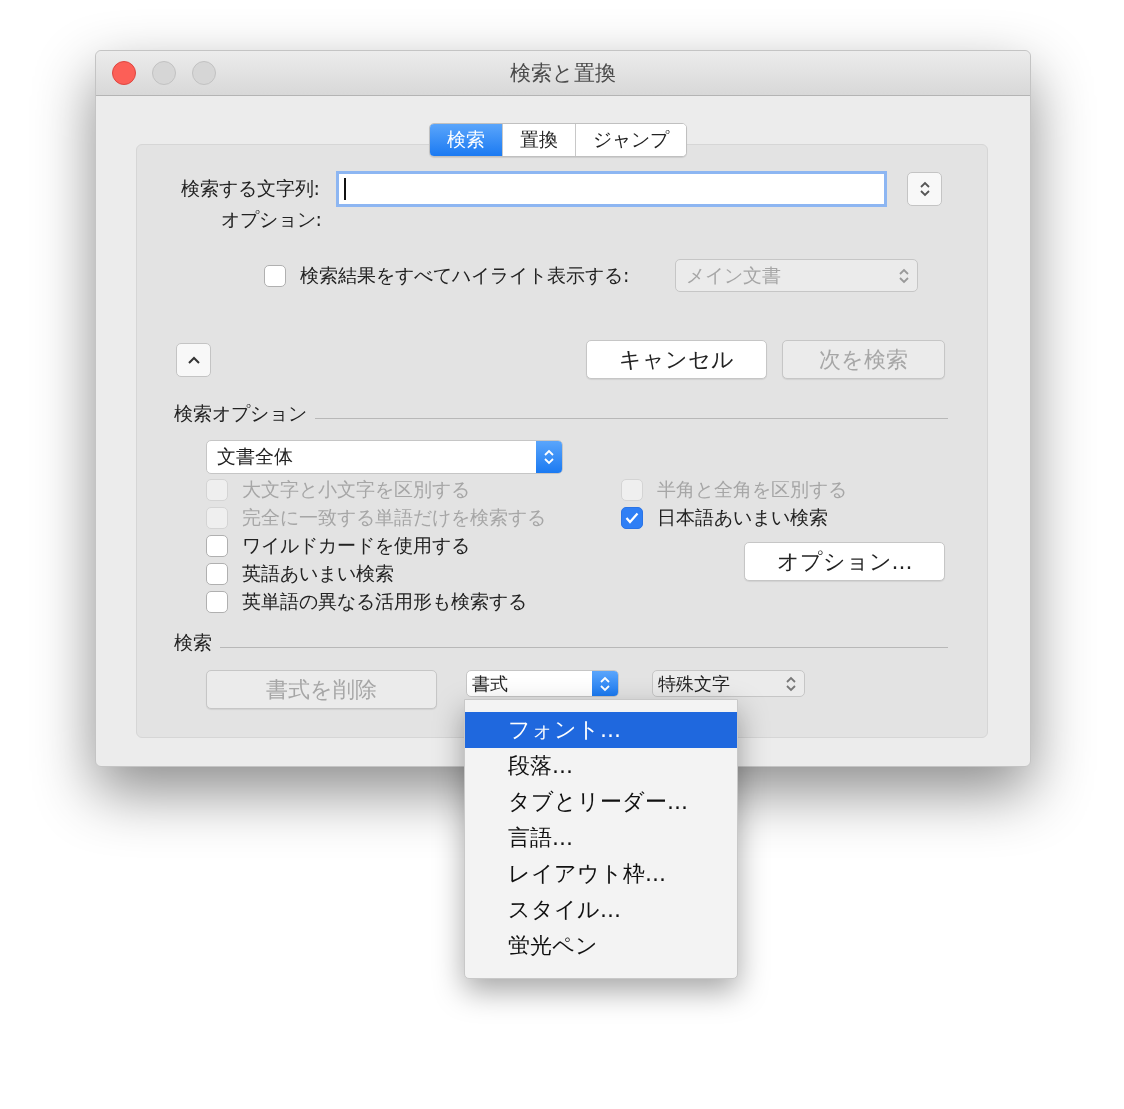 This screenshot has width=1124, height=1109. I want to click on checkbox-label: 日本語あいまい検索, so click(742, 517).